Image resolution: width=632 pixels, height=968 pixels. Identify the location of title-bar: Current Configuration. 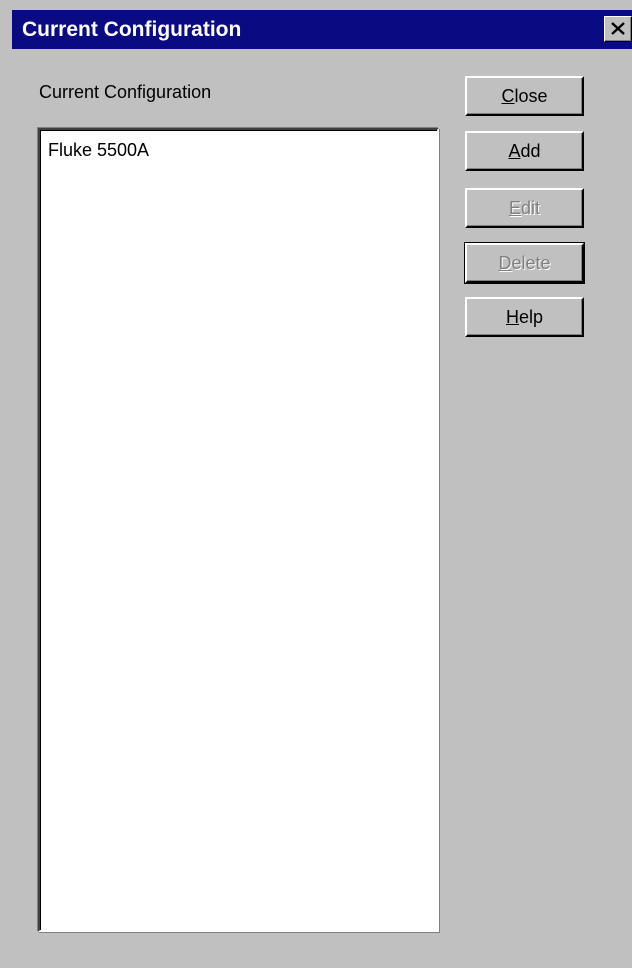
(322, 29).